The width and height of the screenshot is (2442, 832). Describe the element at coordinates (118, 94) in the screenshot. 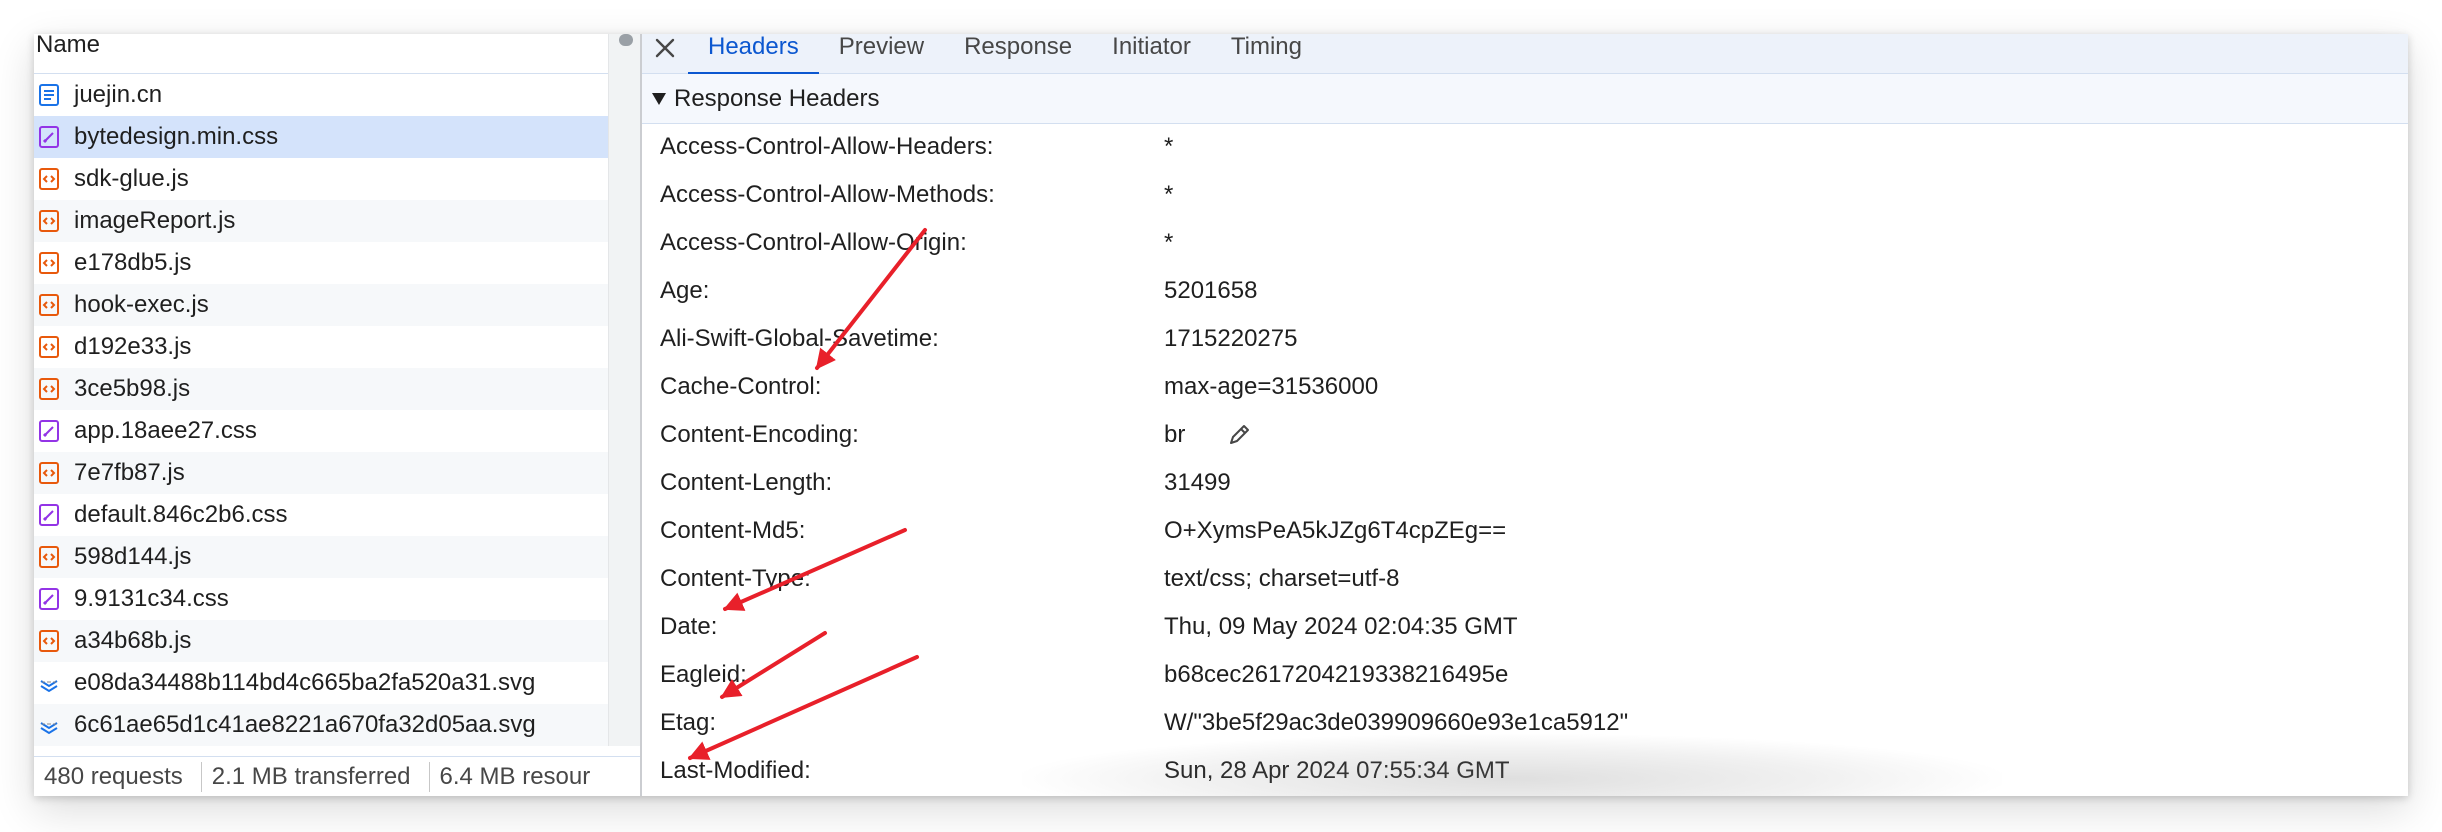

I see `request-name: juejin.cn` at that location.